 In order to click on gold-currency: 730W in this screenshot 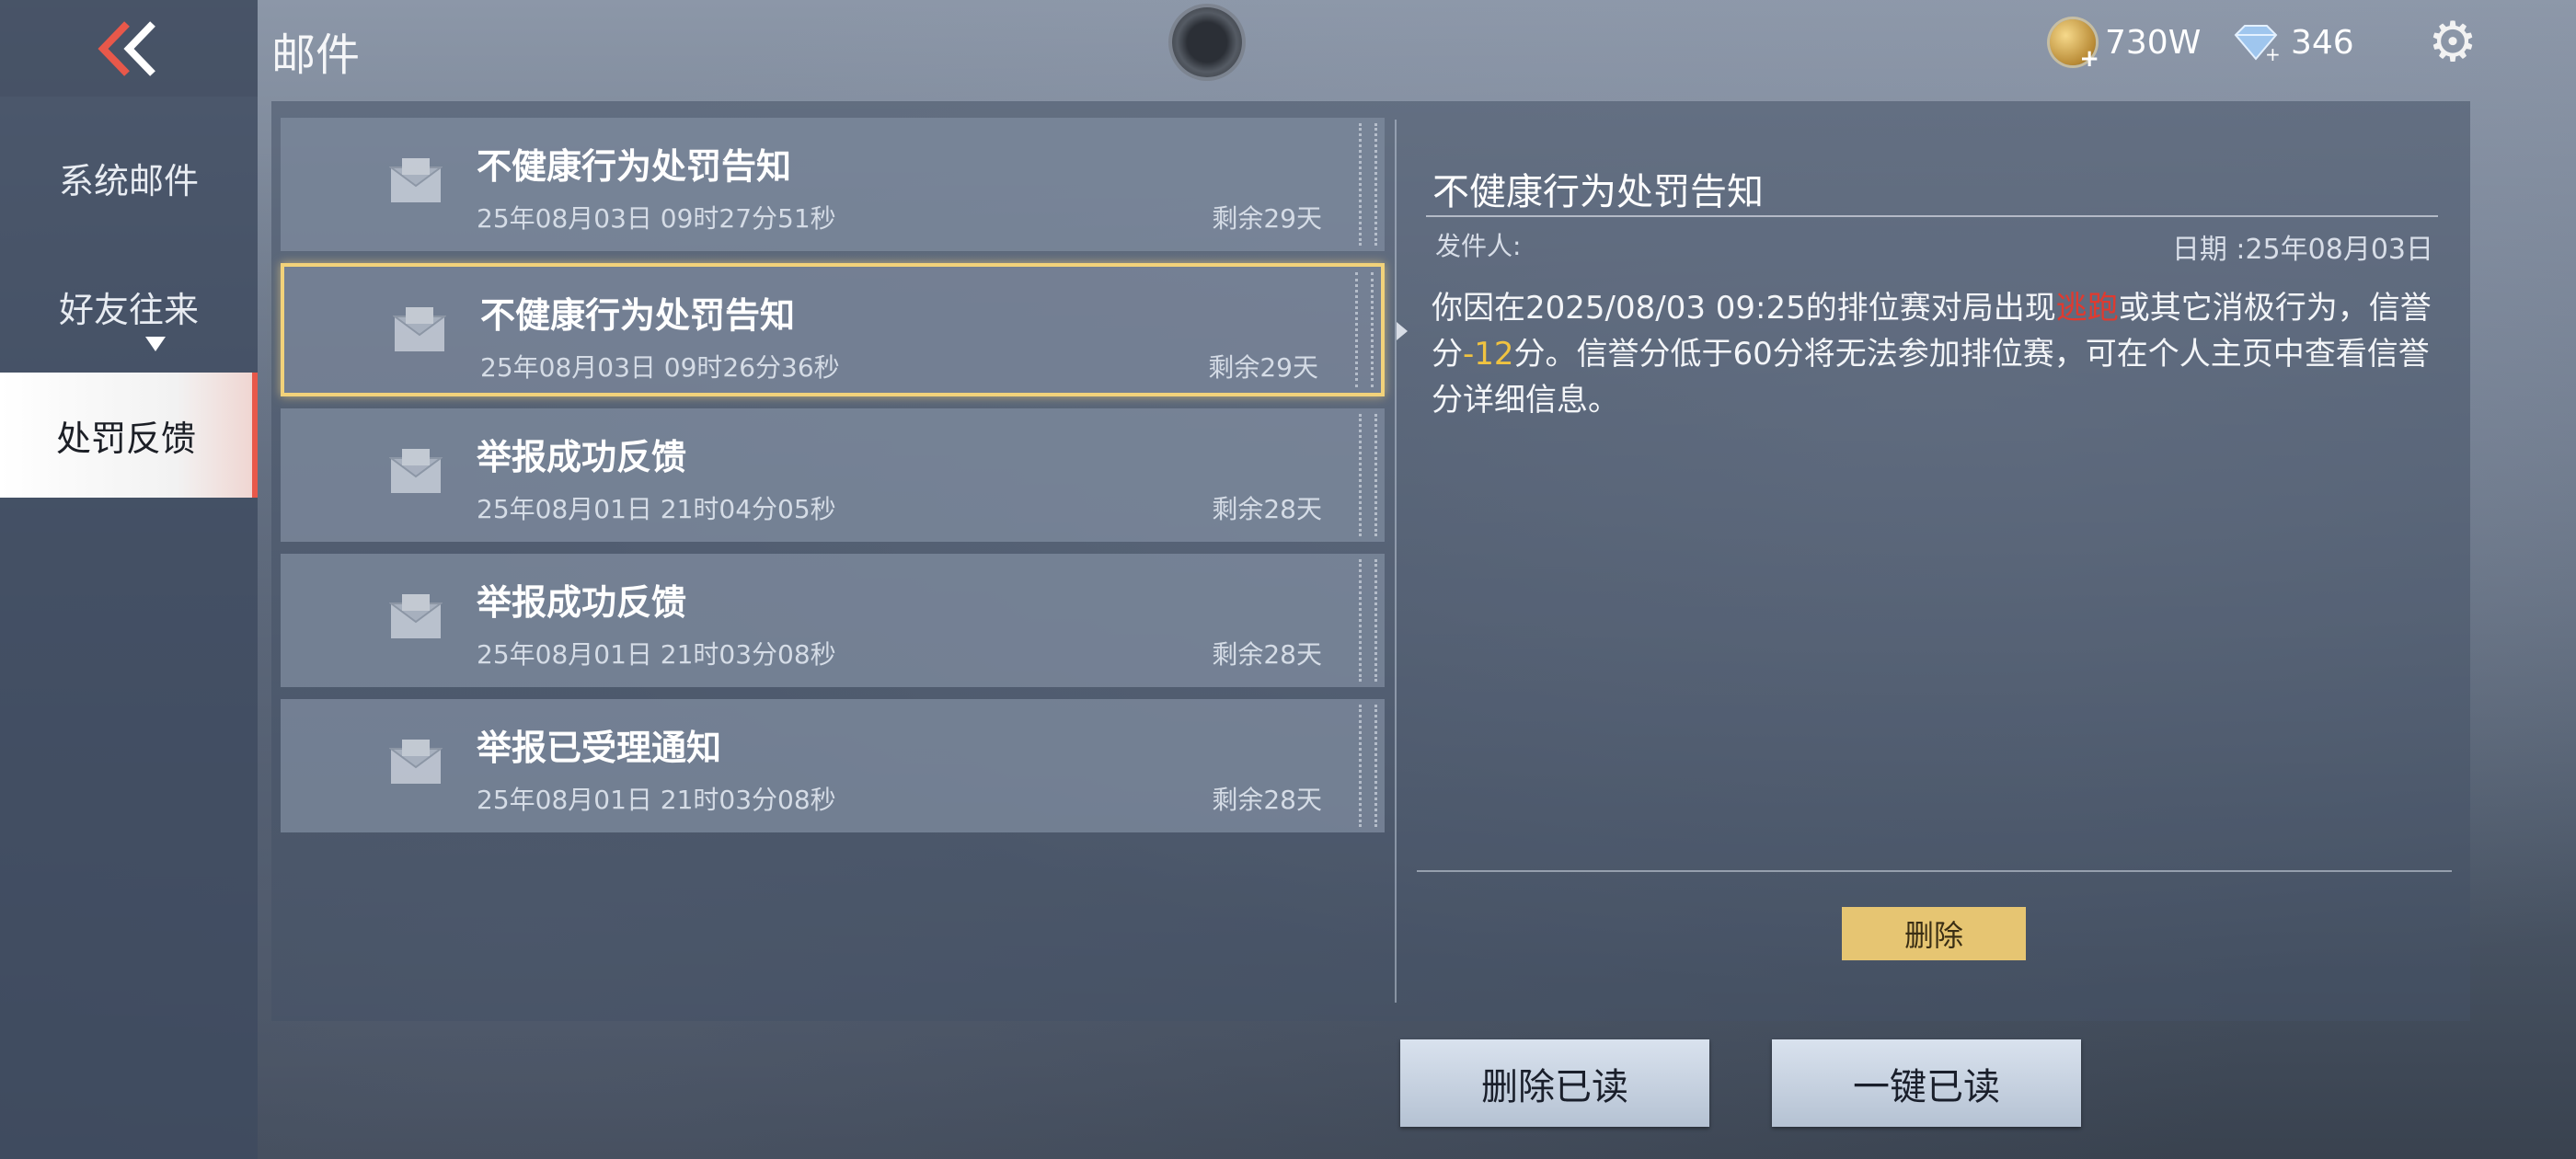, I will do `click(2126, 43)`.